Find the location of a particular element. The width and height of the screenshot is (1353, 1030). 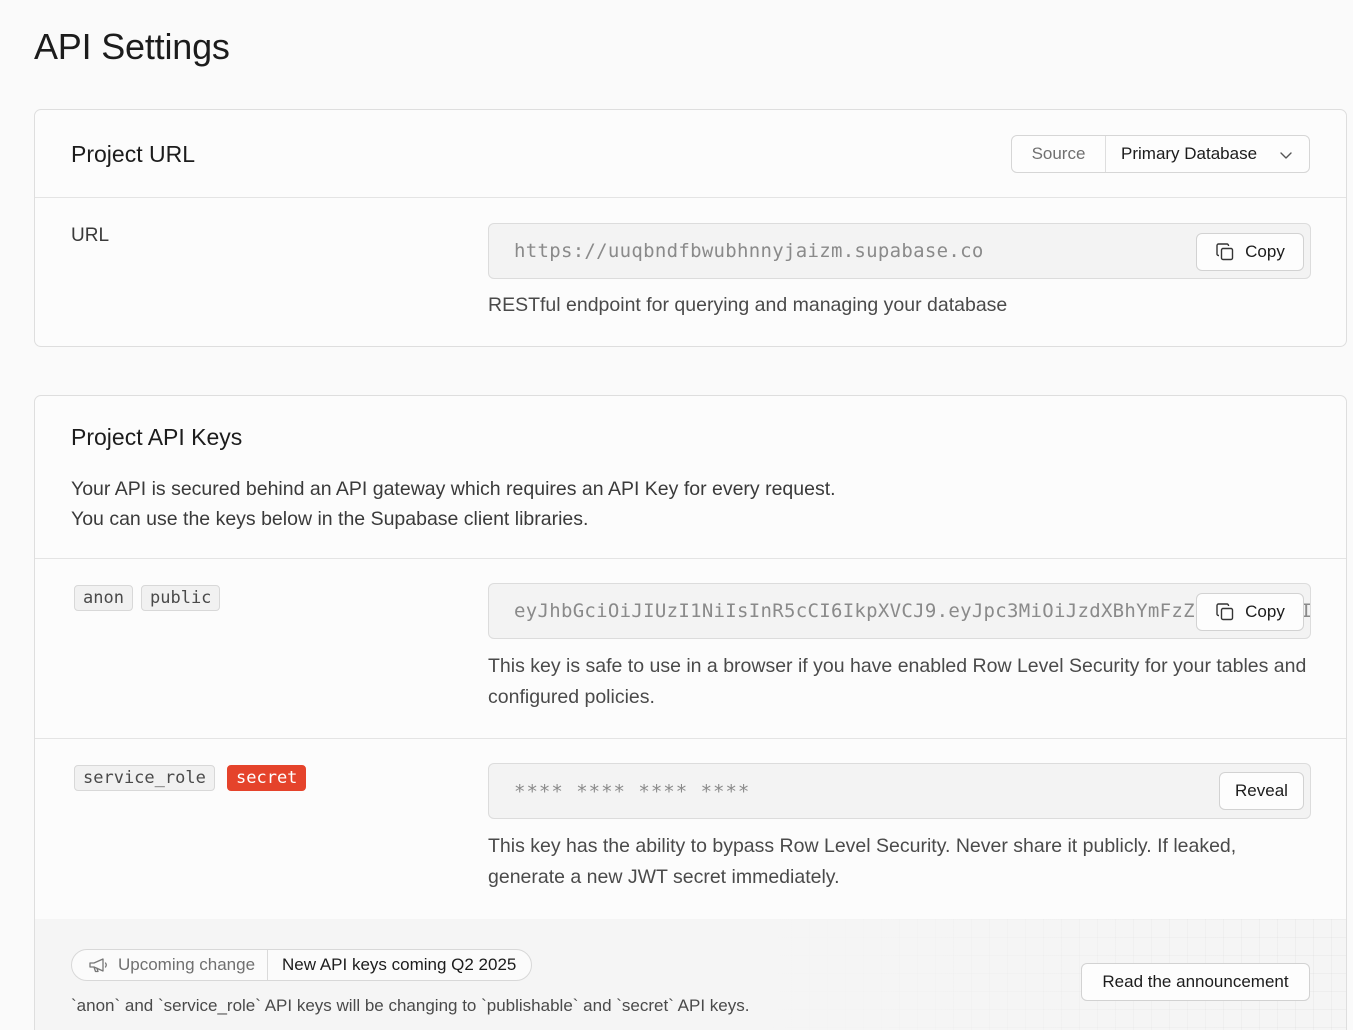

anon-tag: anon is located at coordinates (103, 598).